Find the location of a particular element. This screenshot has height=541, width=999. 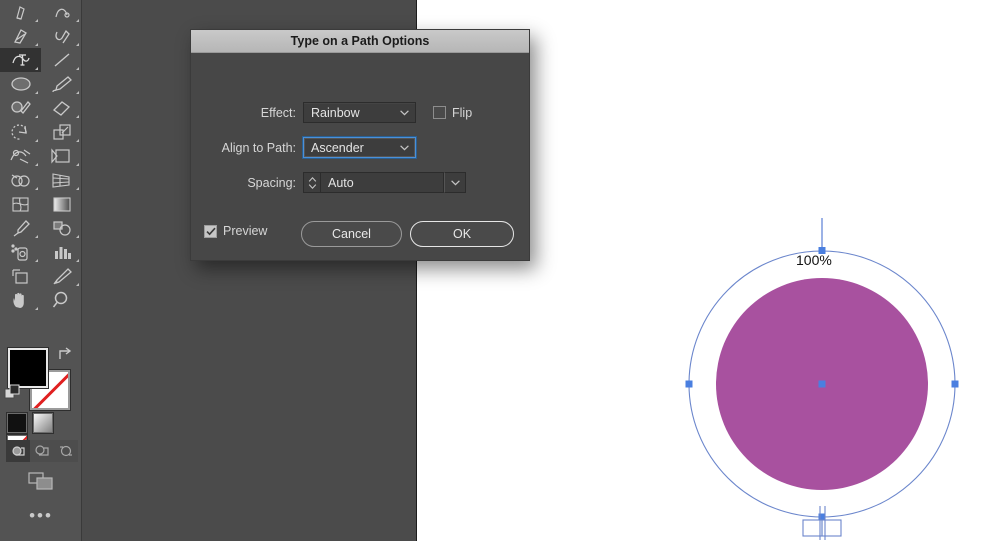

sidebar-tool-perspective-grid-tool is located at coordinates (61, 180).